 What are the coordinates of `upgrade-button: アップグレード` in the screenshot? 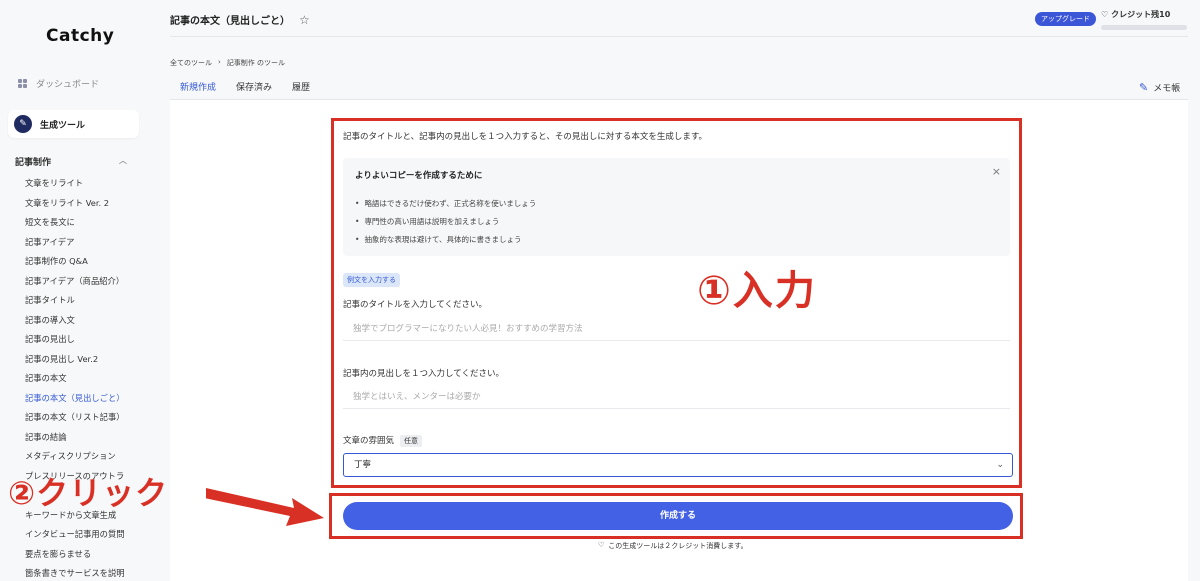 It's located at (1065, 19).